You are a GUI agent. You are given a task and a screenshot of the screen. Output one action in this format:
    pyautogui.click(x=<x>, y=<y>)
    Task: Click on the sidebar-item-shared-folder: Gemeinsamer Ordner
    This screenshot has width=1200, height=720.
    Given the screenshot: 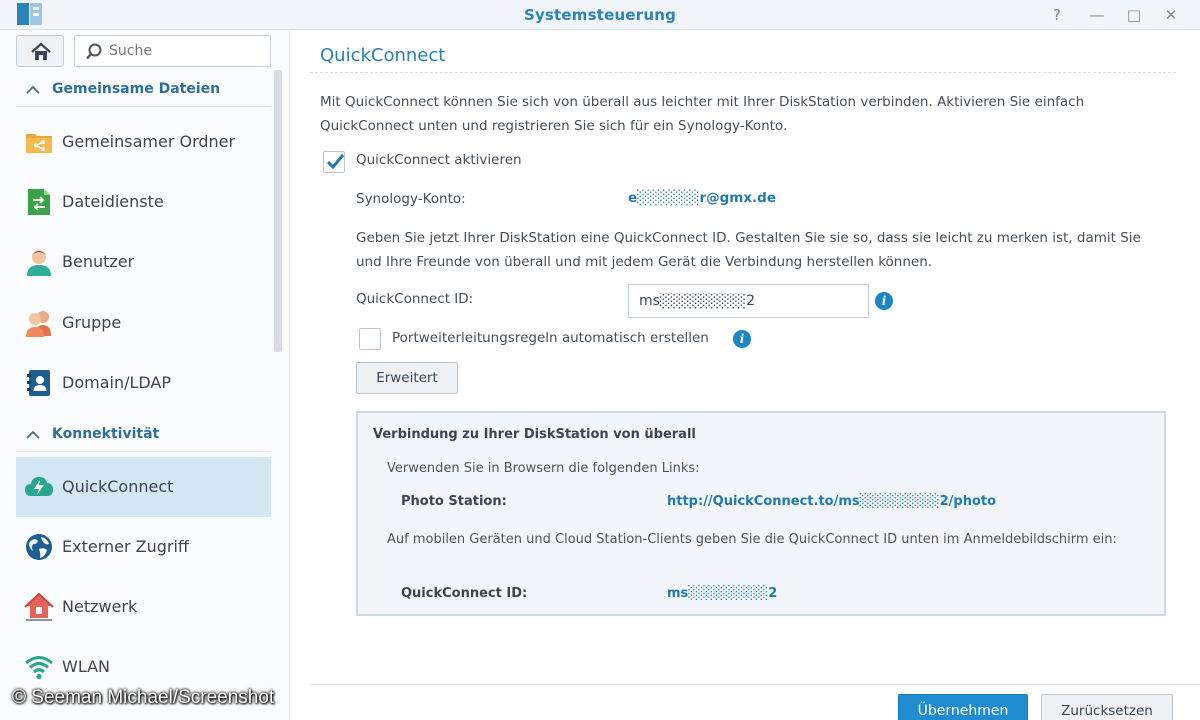 What is the action you would take?
    pyautogui.click(x=143, y=142)
    